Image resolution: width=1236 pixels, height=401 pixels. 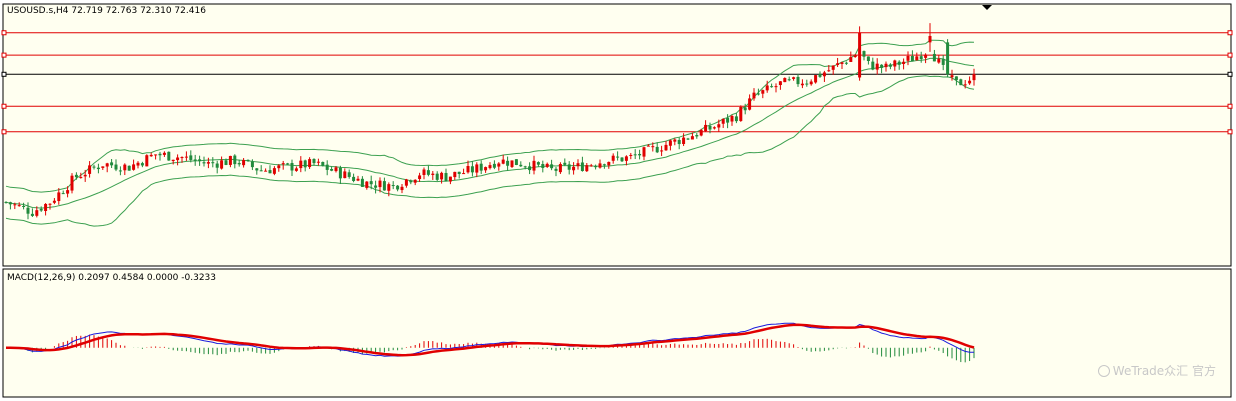 What do you see at coordinates (1103, 371) in the screenshot?
I see `wetrade-logo-icon` at bounding box center [1103, 371].